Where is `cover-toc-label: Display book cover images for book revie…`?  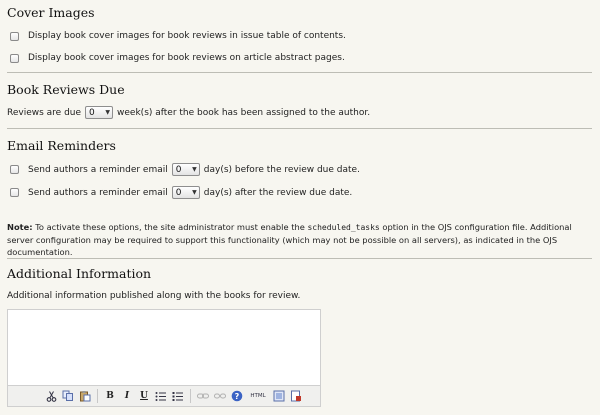 cover-toc-label: Display book cover images for book revie… is located at coordinates (187, 36).